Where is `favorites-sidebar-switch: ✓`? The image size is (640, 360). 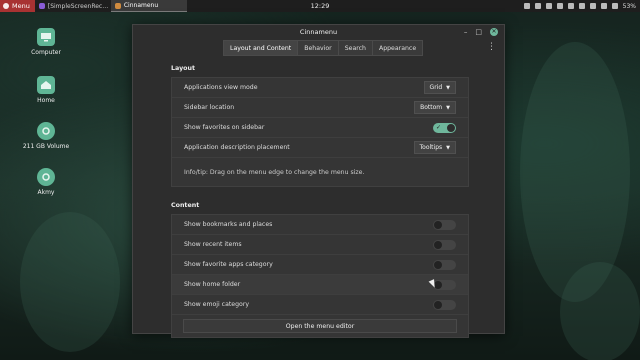 favorites-sidebar-switch: ✓ is located at coordinates (444, 127).